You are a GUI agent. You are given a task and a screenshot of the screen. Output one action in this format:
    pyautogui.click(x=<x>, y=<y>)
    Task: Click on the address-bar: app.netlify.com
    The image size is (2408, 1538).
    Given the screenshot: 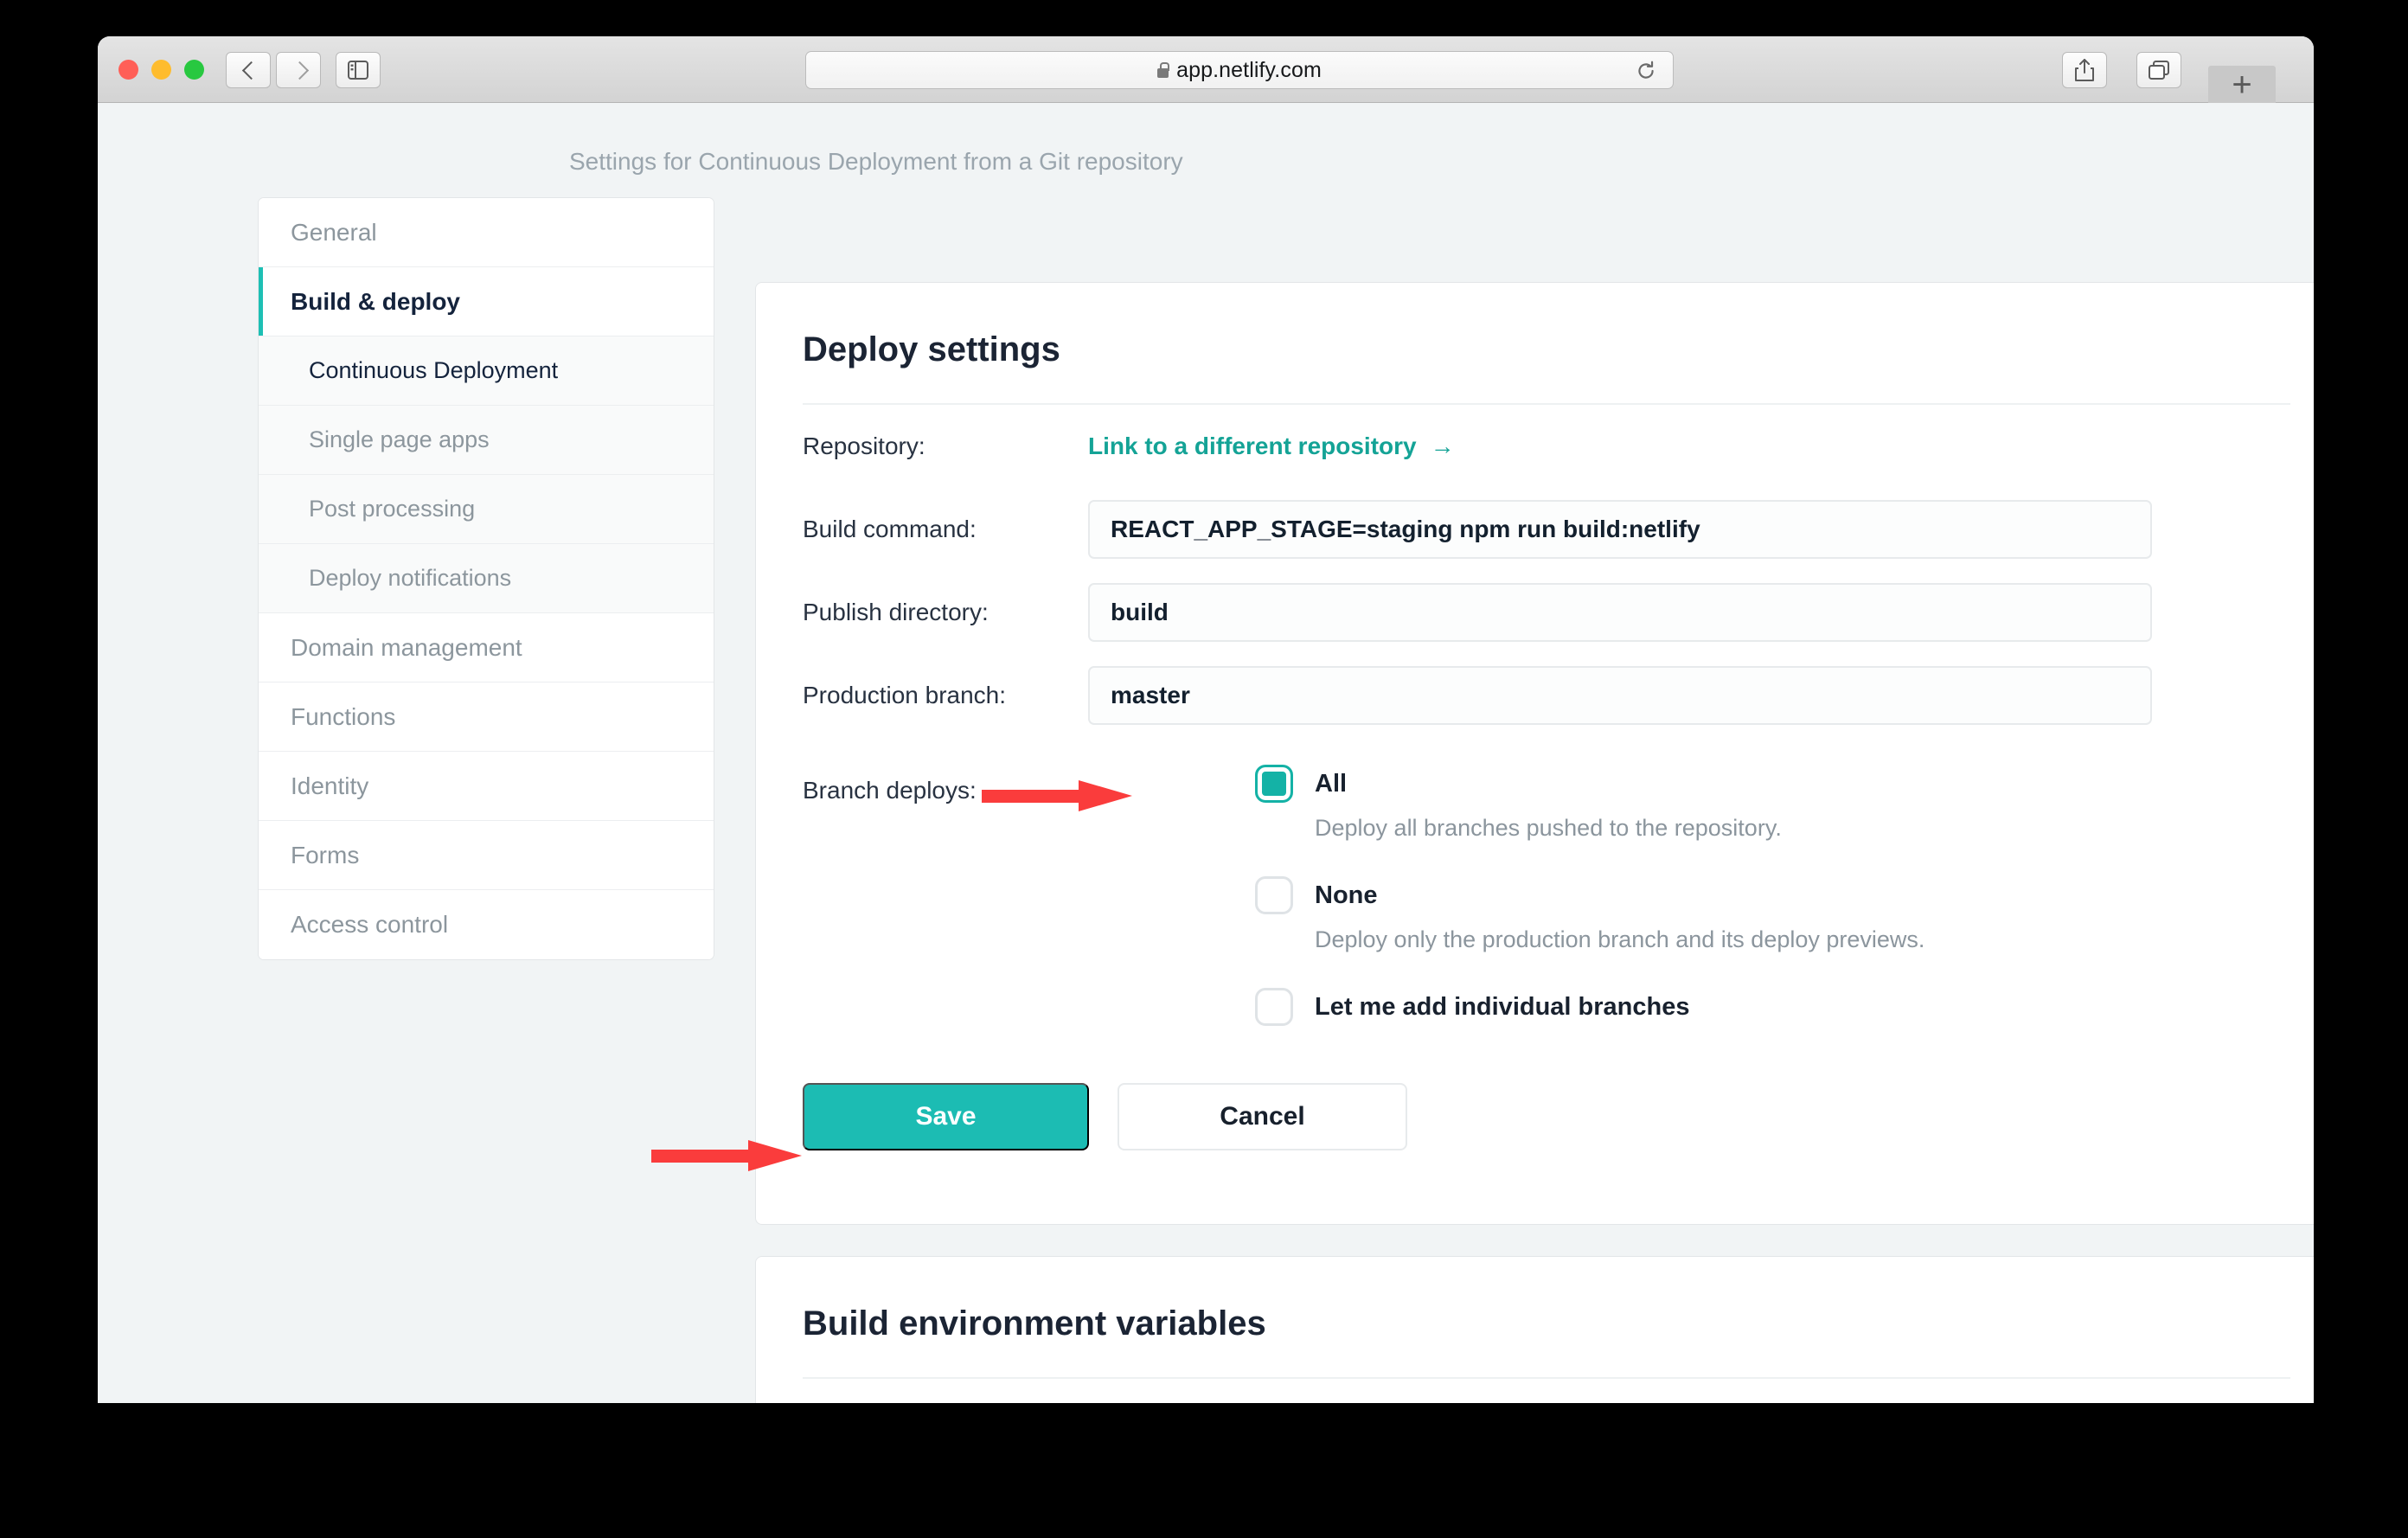 What is the action you would take?
    pyautogui.click(x=1239, y=70)
    